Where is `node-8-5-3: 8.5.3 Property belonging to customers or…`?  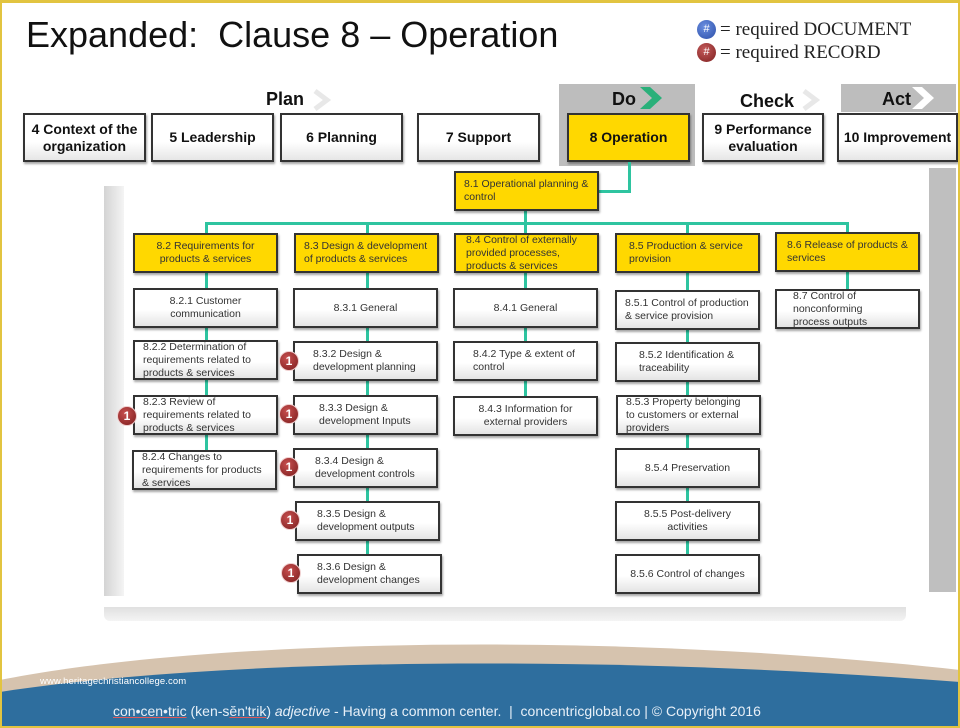 node-8-5-3: 8.5.3 Property belonging to customers or… is located at coordinates (688, 415).